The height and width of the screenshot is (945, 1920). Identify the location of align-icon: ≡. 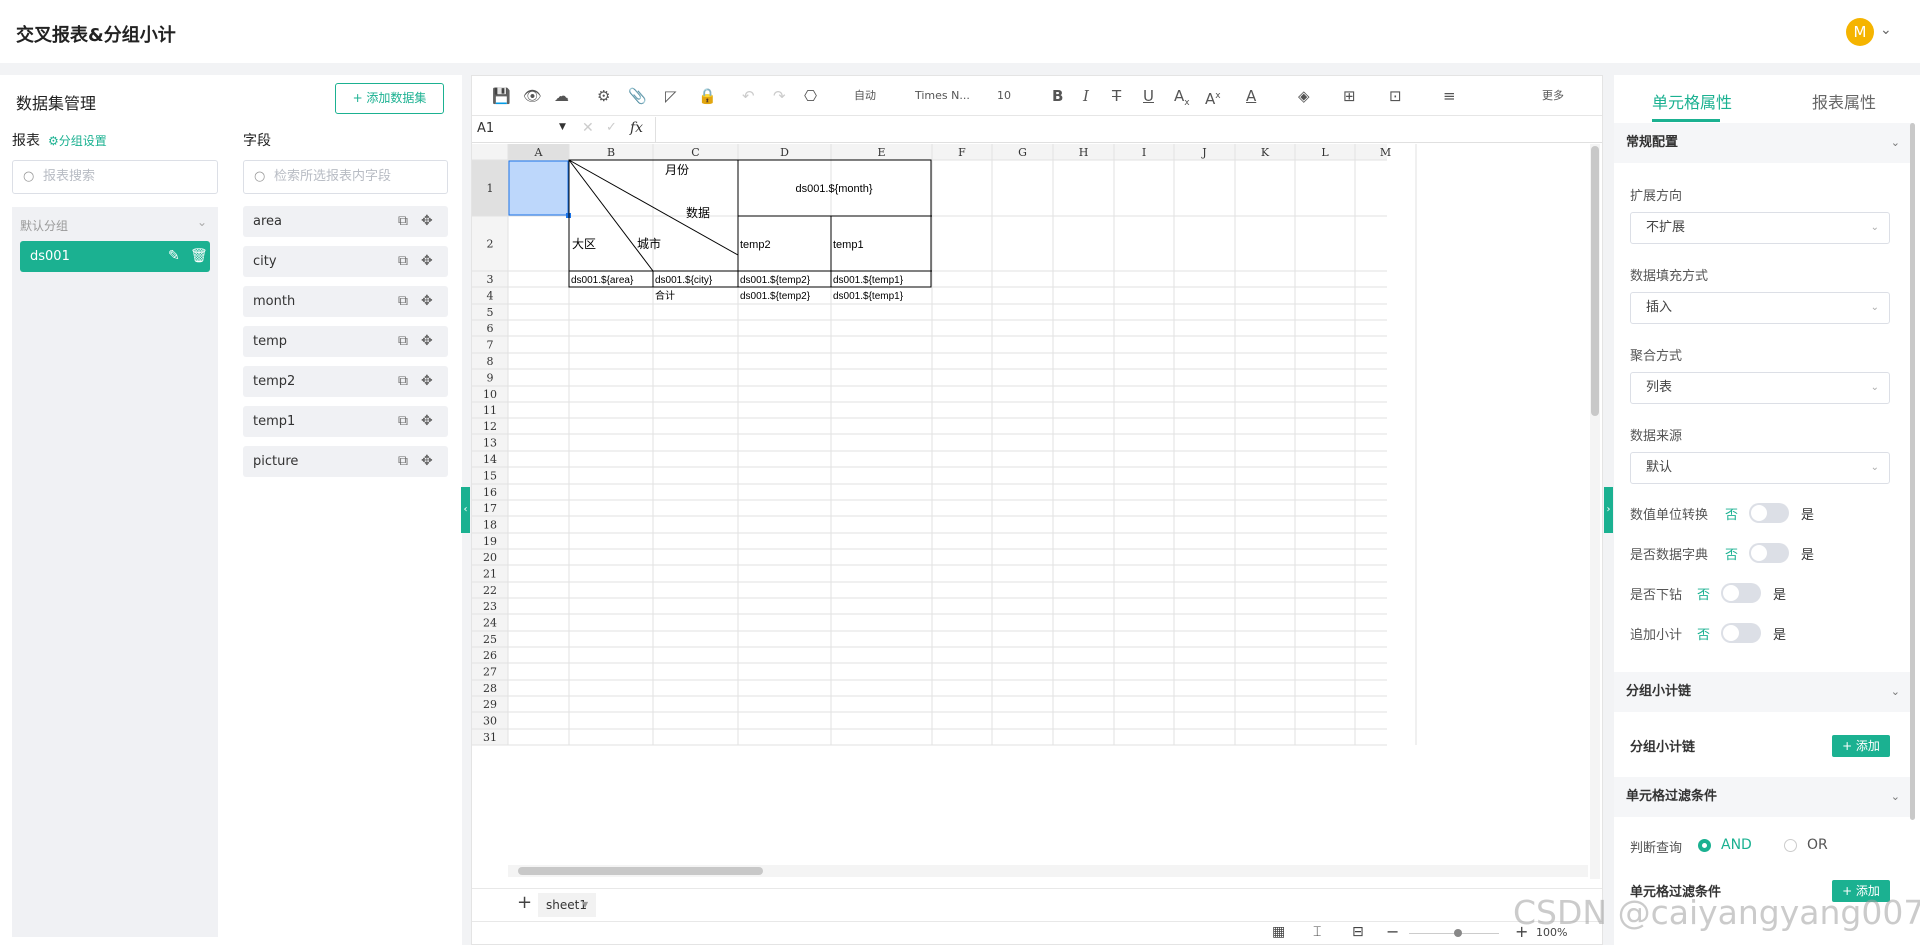
(1449, 96).